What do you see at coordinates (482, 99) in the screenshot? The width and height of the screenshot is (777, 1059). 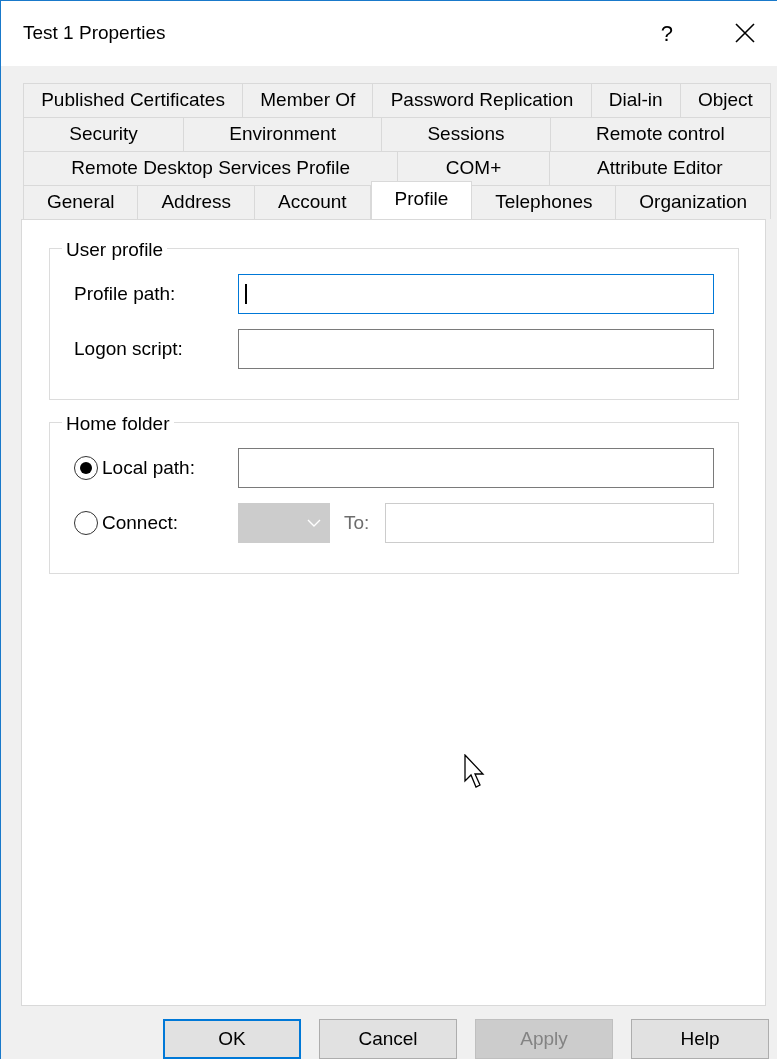 I see `tab: Password Replication` at bounding box center [482, 99].